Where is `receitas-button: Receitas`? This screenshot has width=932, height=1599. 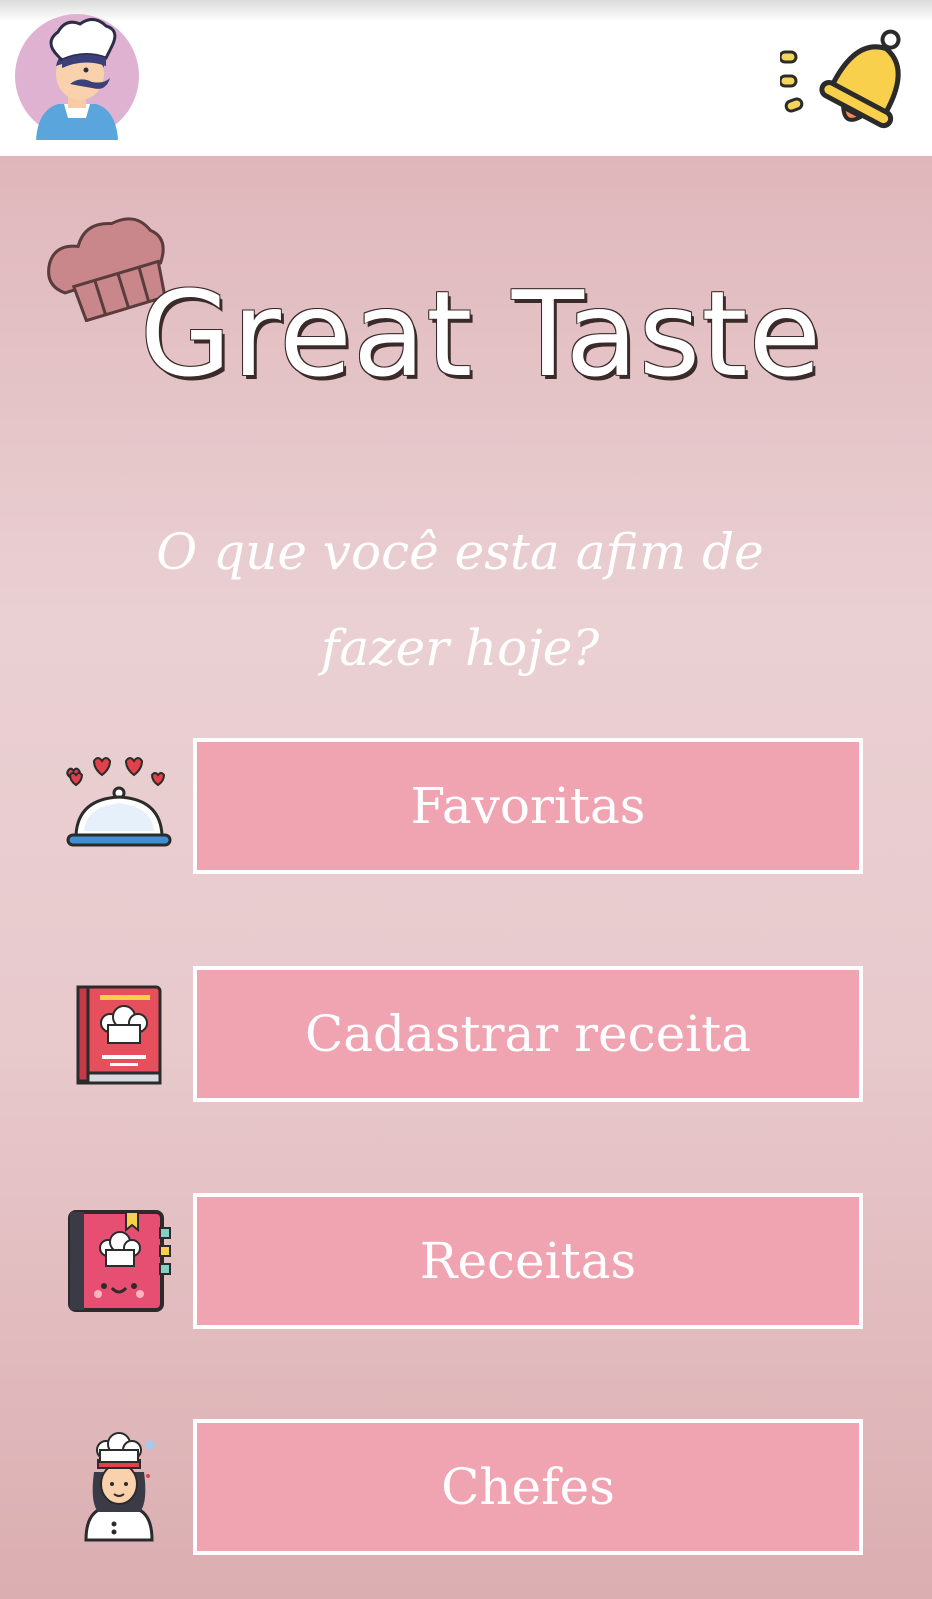 receitas-button: Receitas is located at coordinates (528, 1261).